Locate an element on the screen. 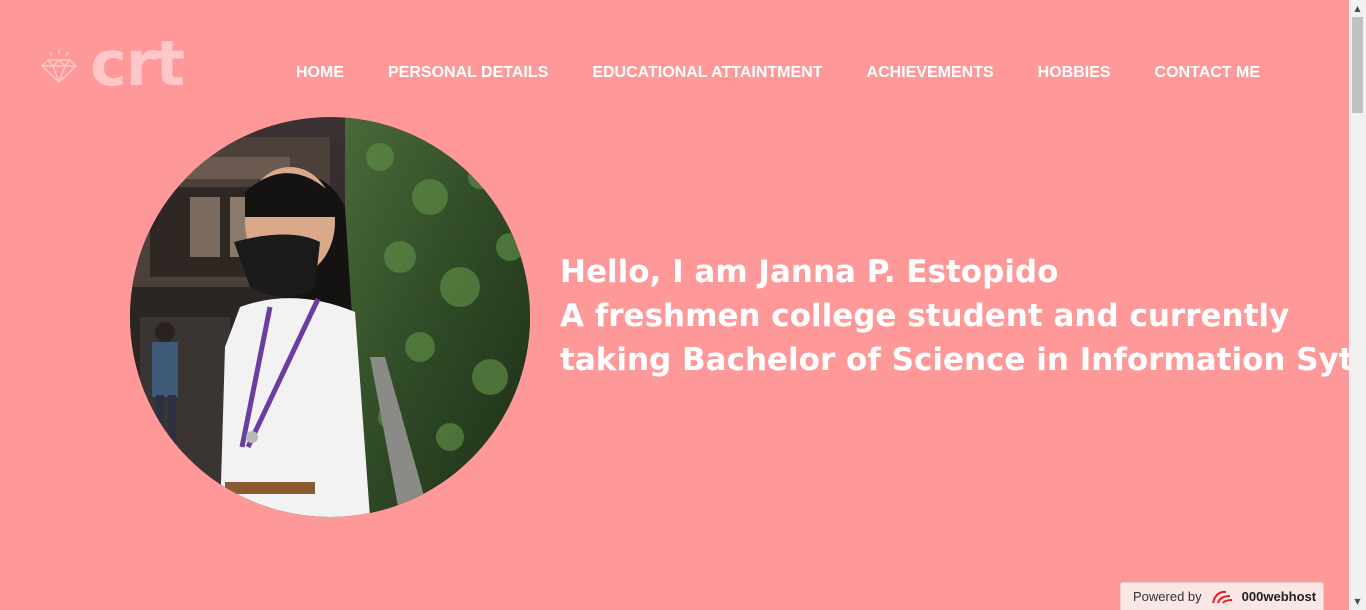  nav-personal-details: PERSONAL DETAILS is located at coordinates (468, 73).